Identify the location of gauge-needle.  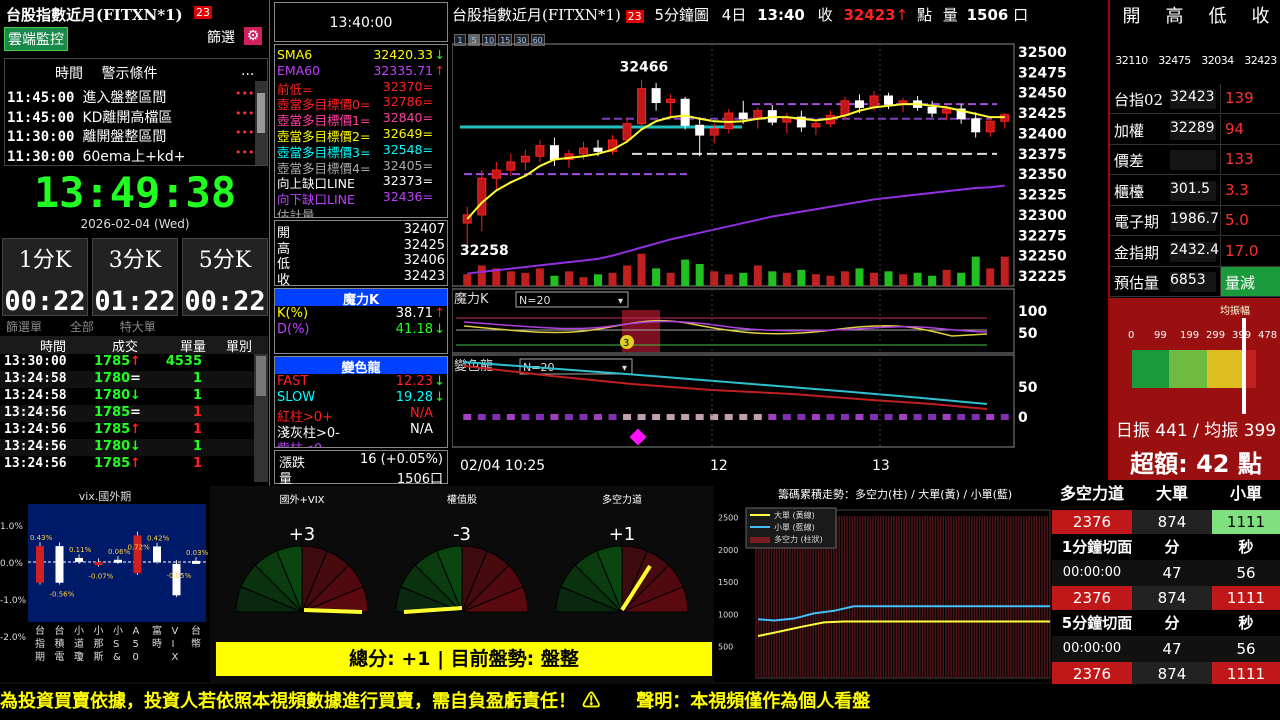
(333, 611).